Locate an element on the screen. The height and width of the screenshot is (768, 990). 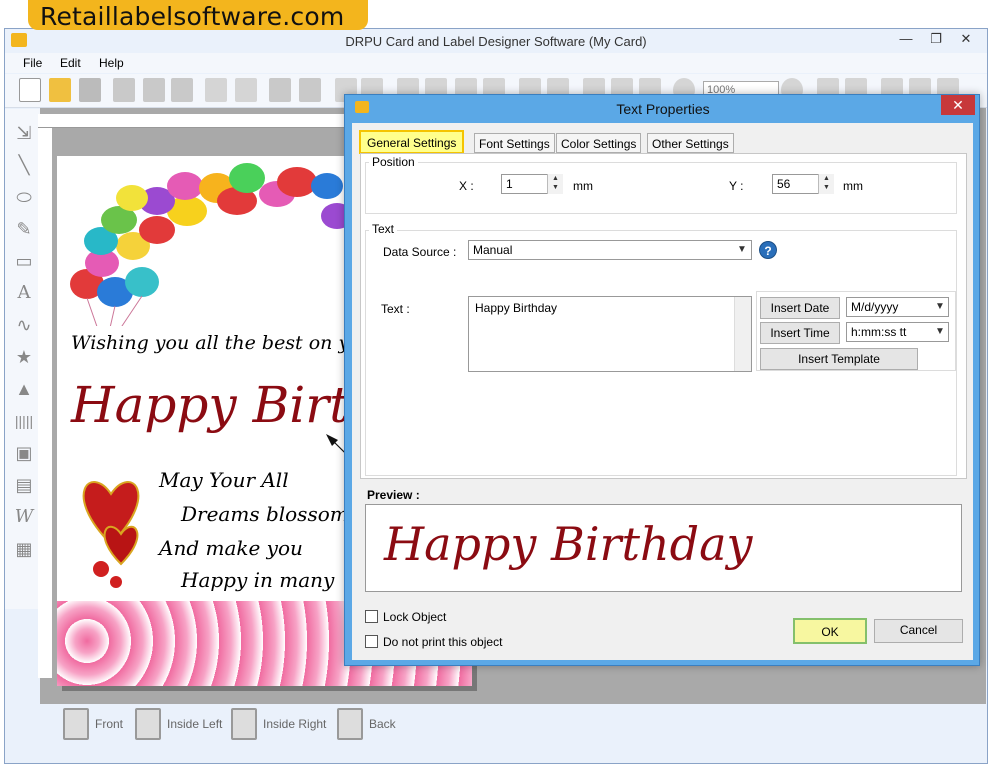
triangle-tool-icon: ▲ is located at coordinates (24, 389).